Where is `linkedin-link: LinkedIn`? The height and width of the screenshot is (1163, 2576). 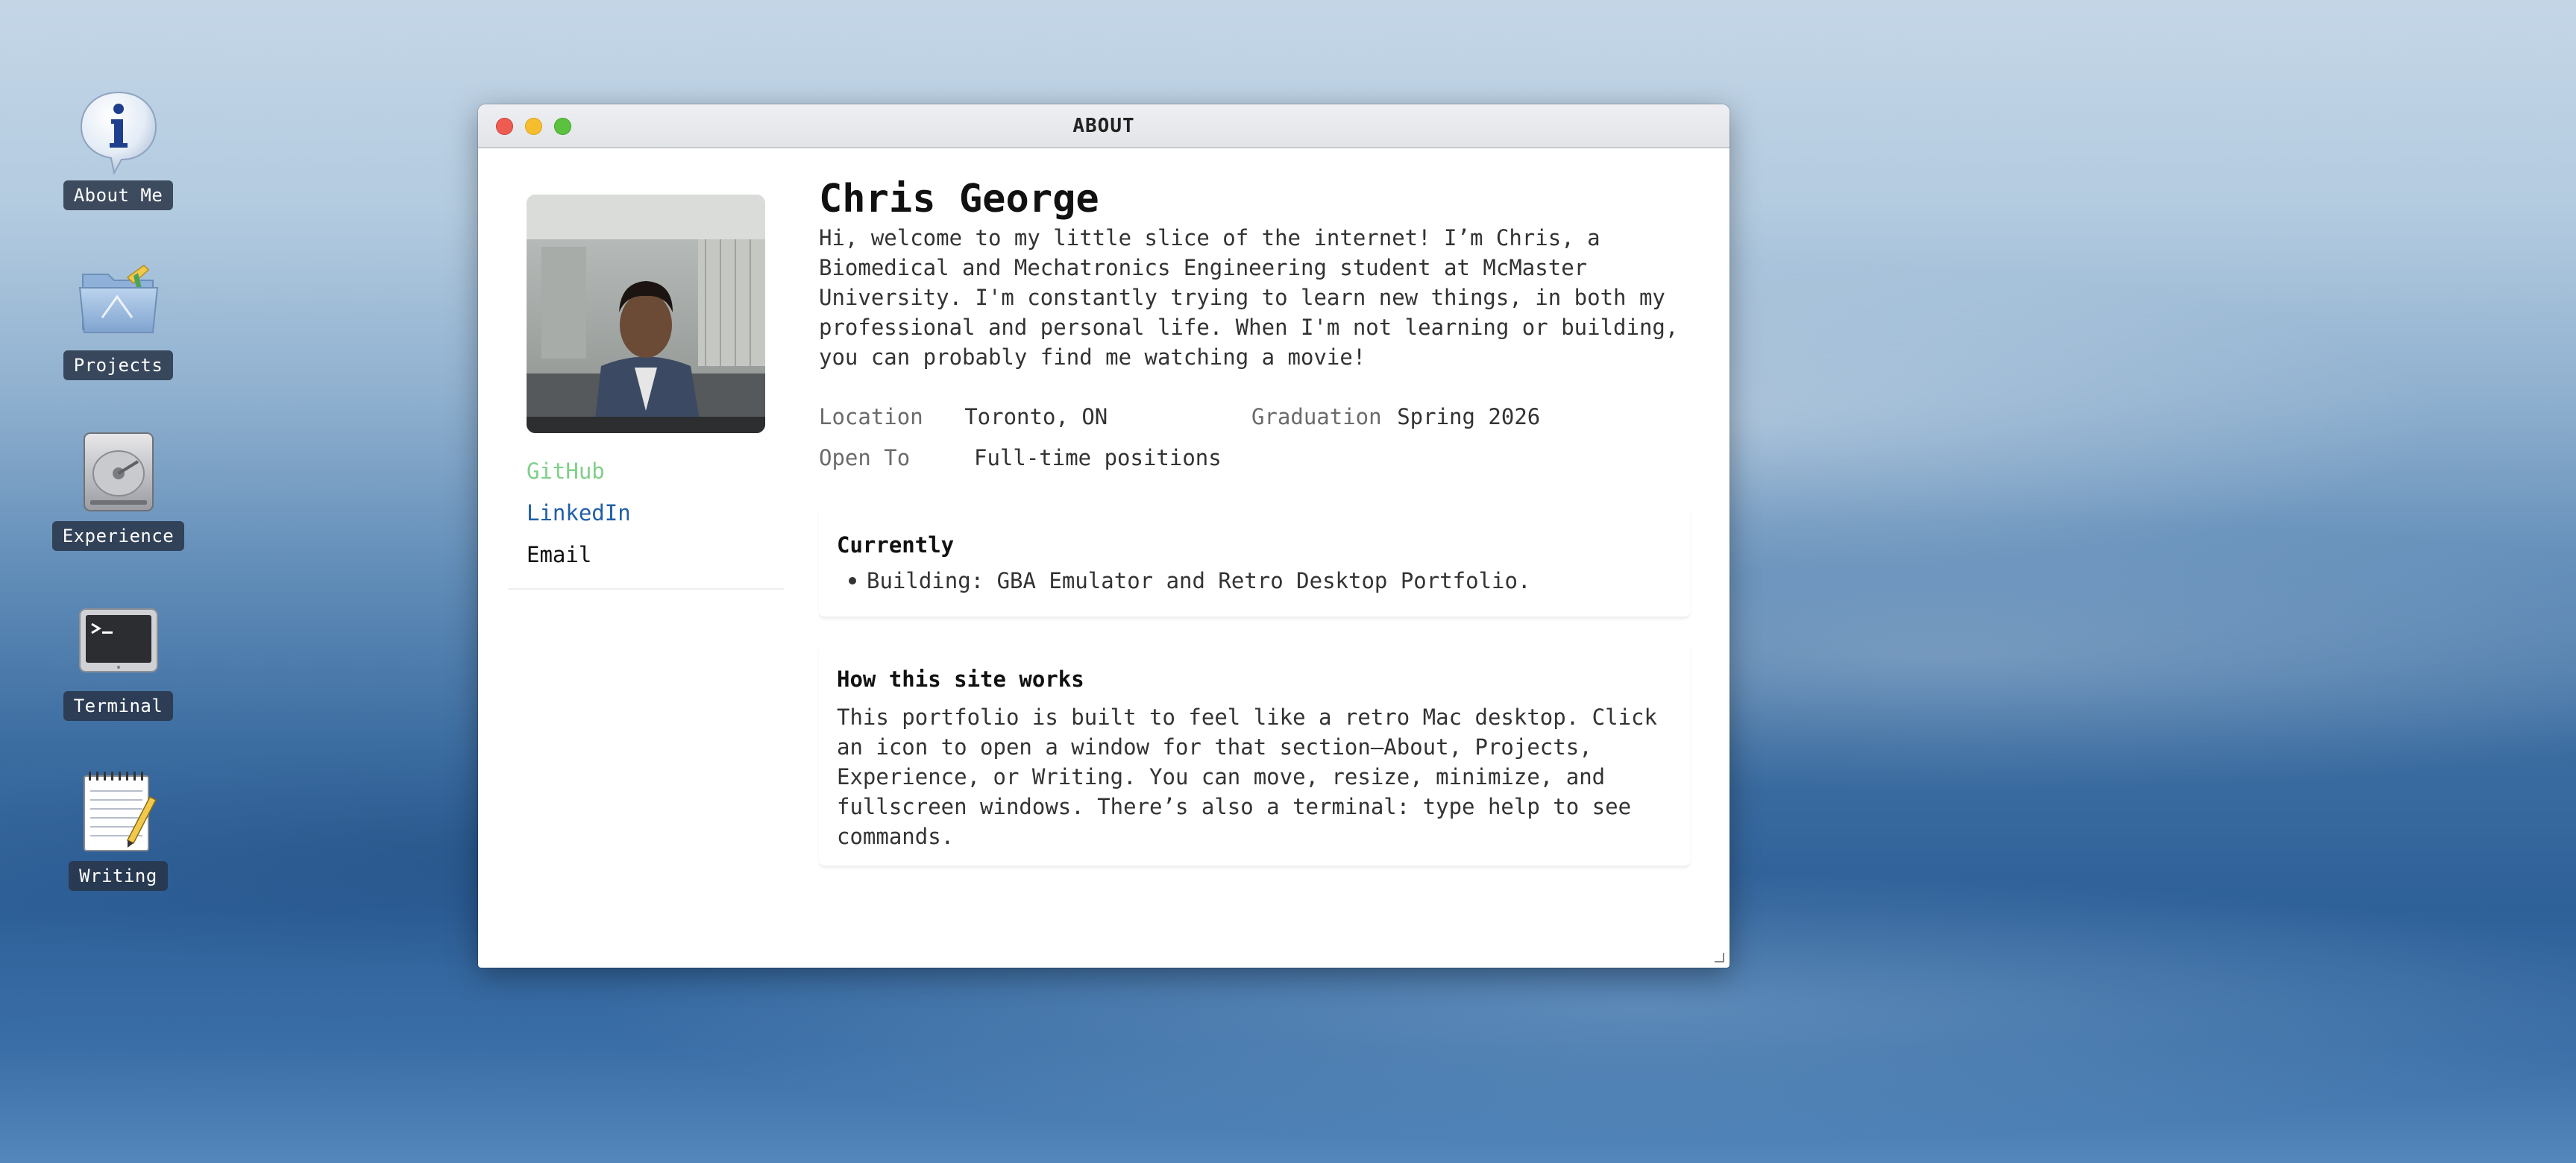 linkedin-link: LinkedIn is located at coordinates (579, 513).